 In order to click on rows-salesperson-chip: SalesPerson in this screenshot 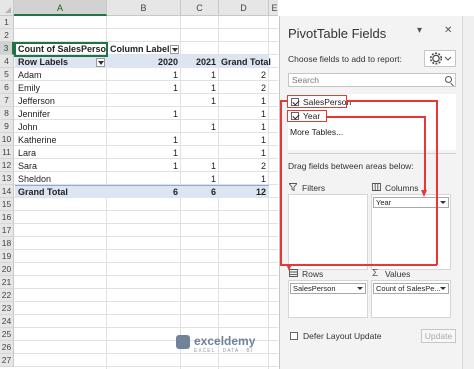, I will do `click(328, 288)`.